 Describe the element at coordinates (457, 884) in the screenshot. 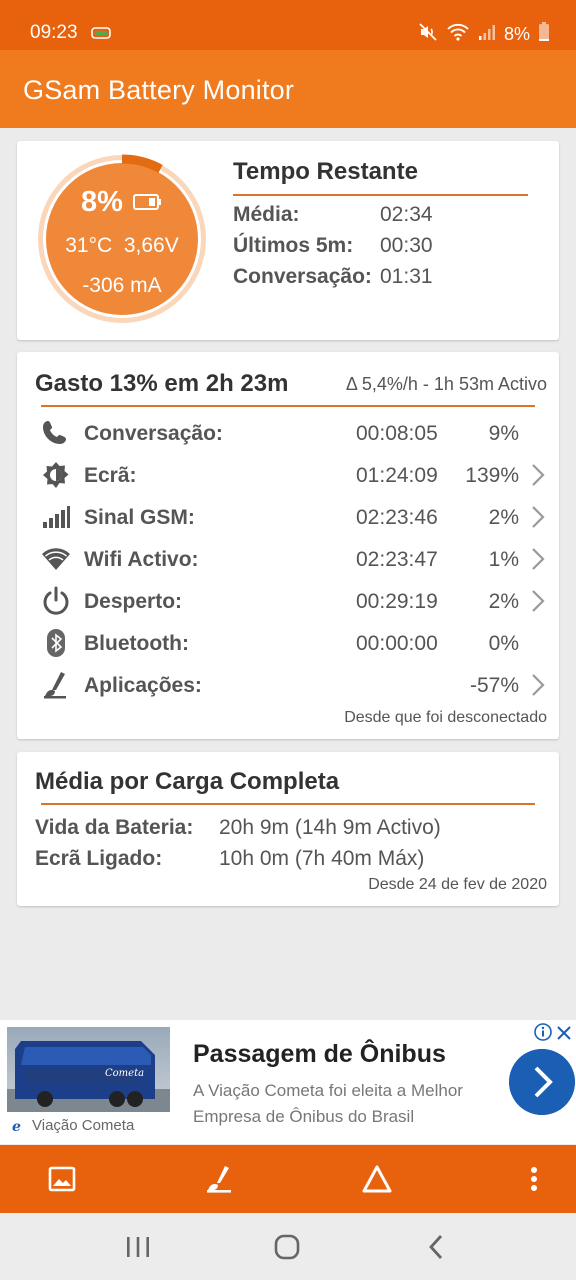

I see `average-footer: Desde 24 de fev de 2020` at that location.